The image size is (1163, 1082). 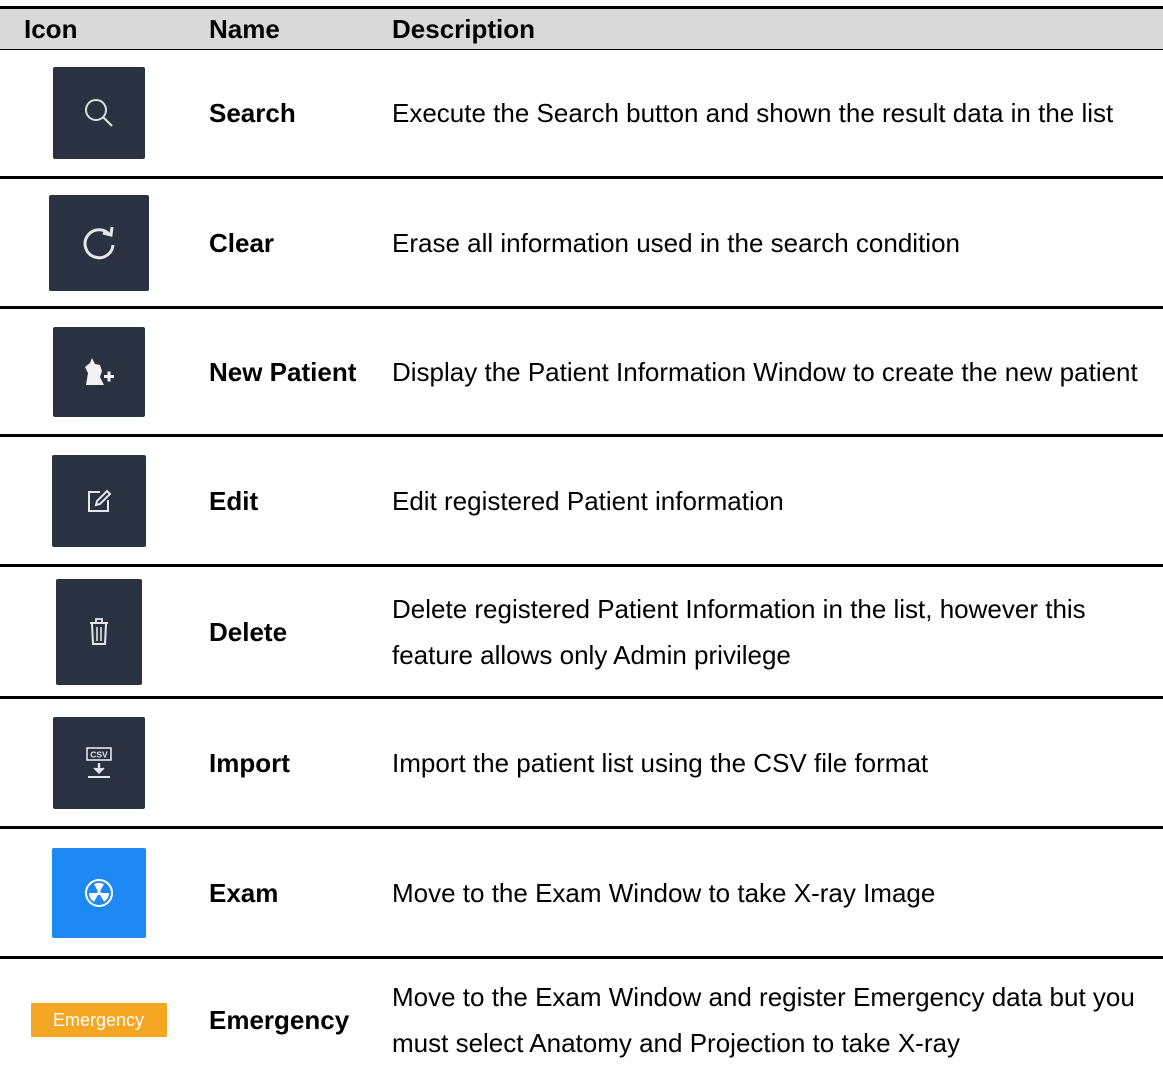 I want to click on table-header-row: Icon Name Description, so click(x=581, y=28).